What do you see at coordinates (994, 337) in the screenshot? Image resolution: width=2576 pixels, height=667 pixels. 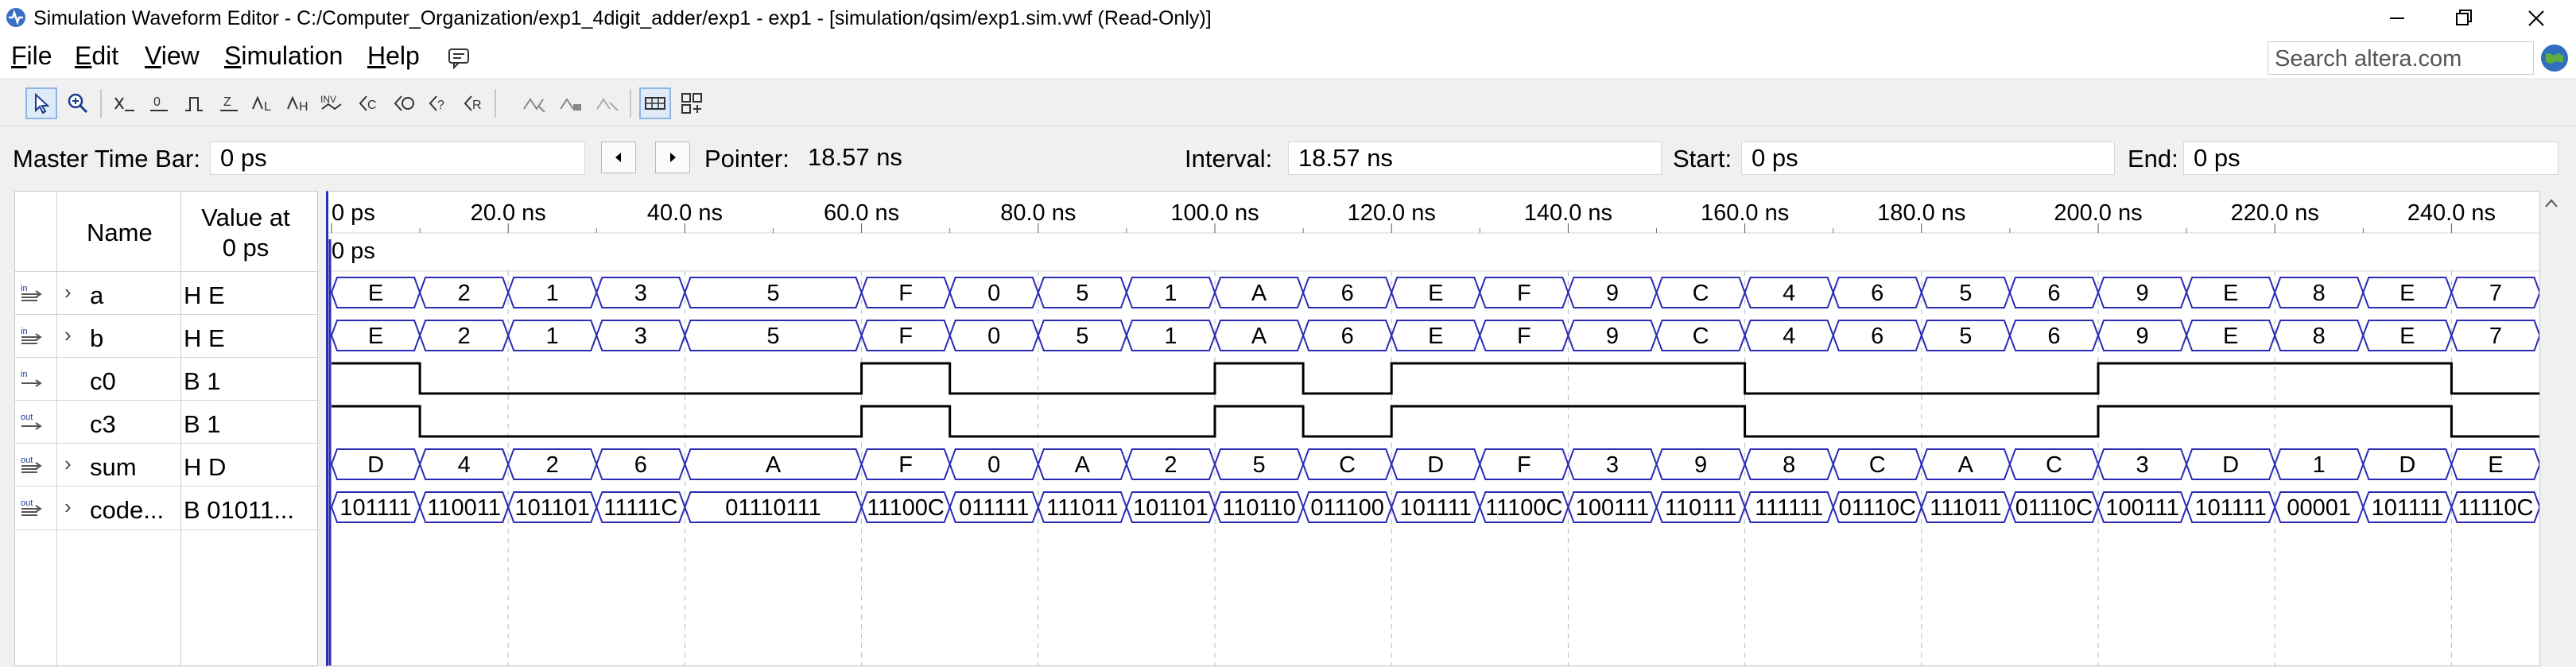 I see `bus-value-label: 0` at bounding box center [994, 337].